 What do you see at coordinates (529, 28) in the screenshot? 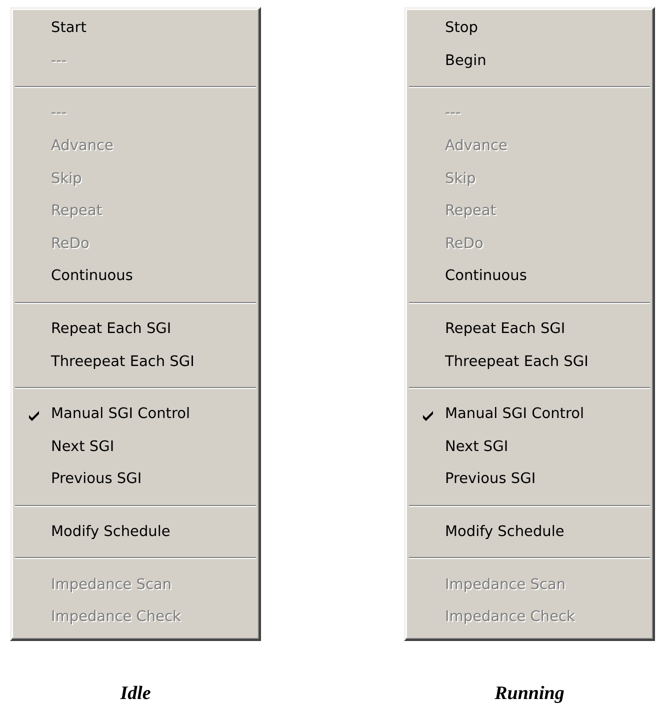
I see `menu-item: Stop` at bounding box center [529, 28].